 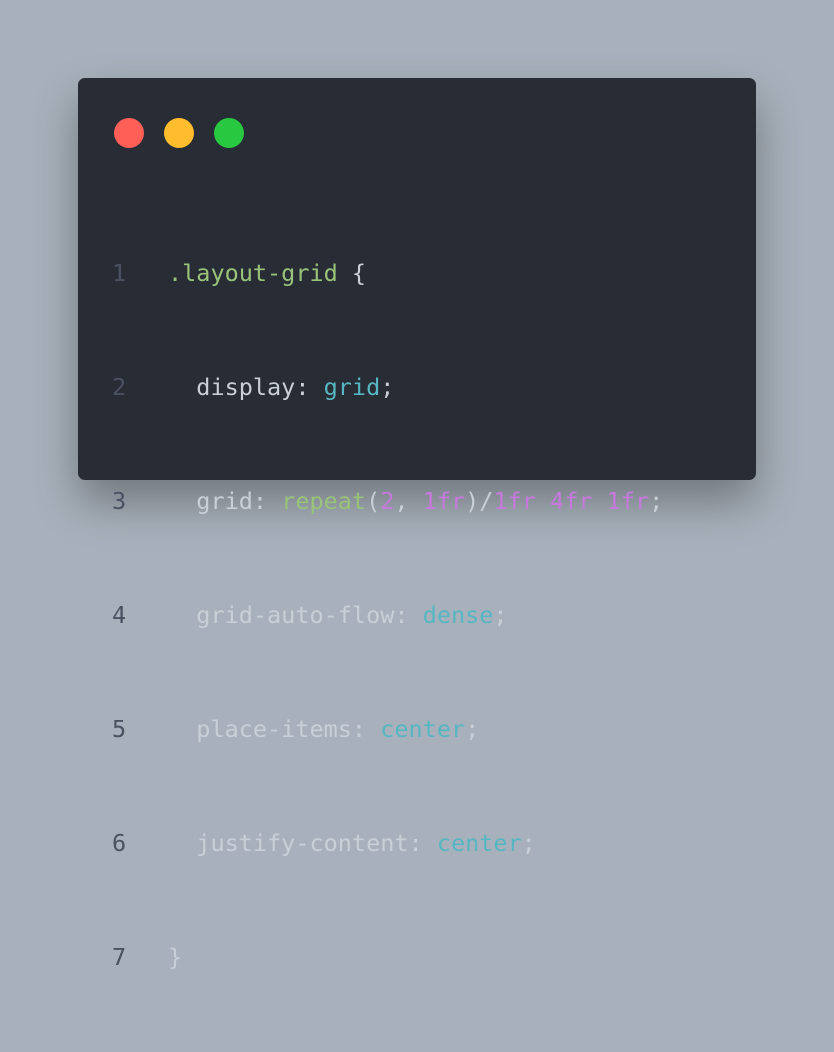 I want to click on css-number: 4fr, so click(x=571, y=501).